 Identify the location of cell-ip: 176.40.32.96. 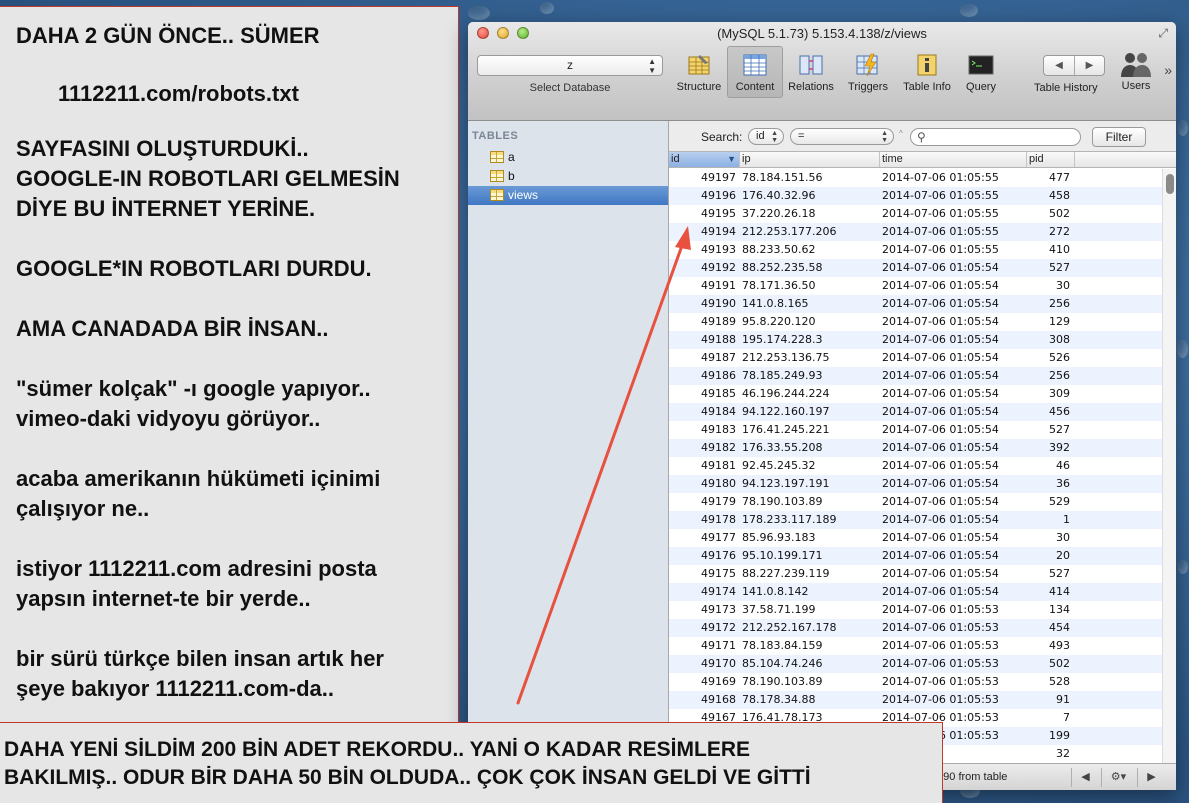
(779, 195).